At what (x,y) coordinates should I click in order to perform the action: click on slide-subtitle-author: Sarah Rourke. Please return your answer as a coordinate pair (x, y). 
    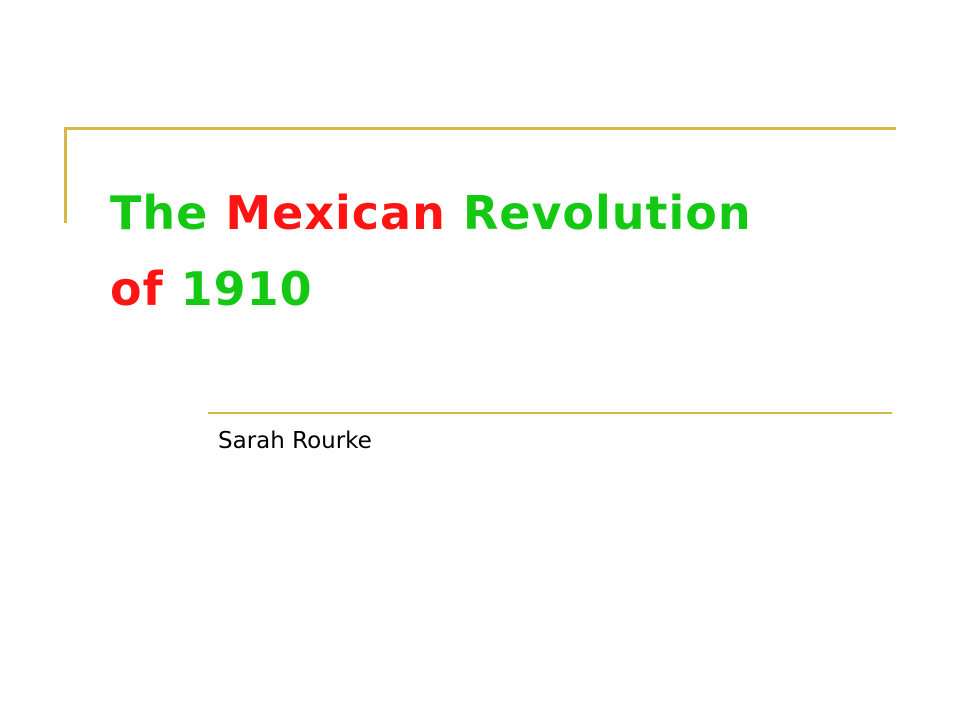
    Looking at the image, I should click on (295, 441).